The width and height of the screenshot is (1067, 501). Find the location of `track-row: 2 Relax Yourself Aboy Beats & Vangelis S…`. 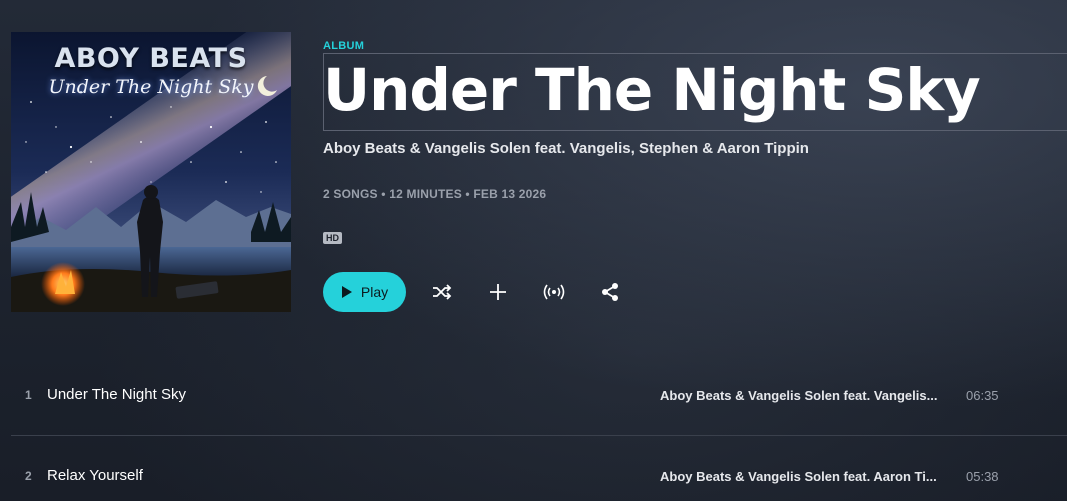

track-row: 2 Relax Yourself Aboy Beats & Vangelis S… is located at coordinates (539, 477).